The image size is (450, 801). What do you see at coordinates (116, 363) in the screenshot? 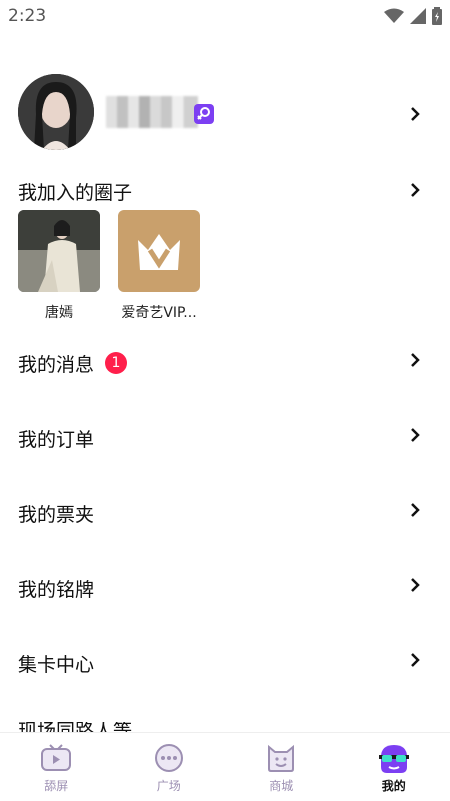
I see `unread-count-badge: 1` at bounding box center [116, 363].